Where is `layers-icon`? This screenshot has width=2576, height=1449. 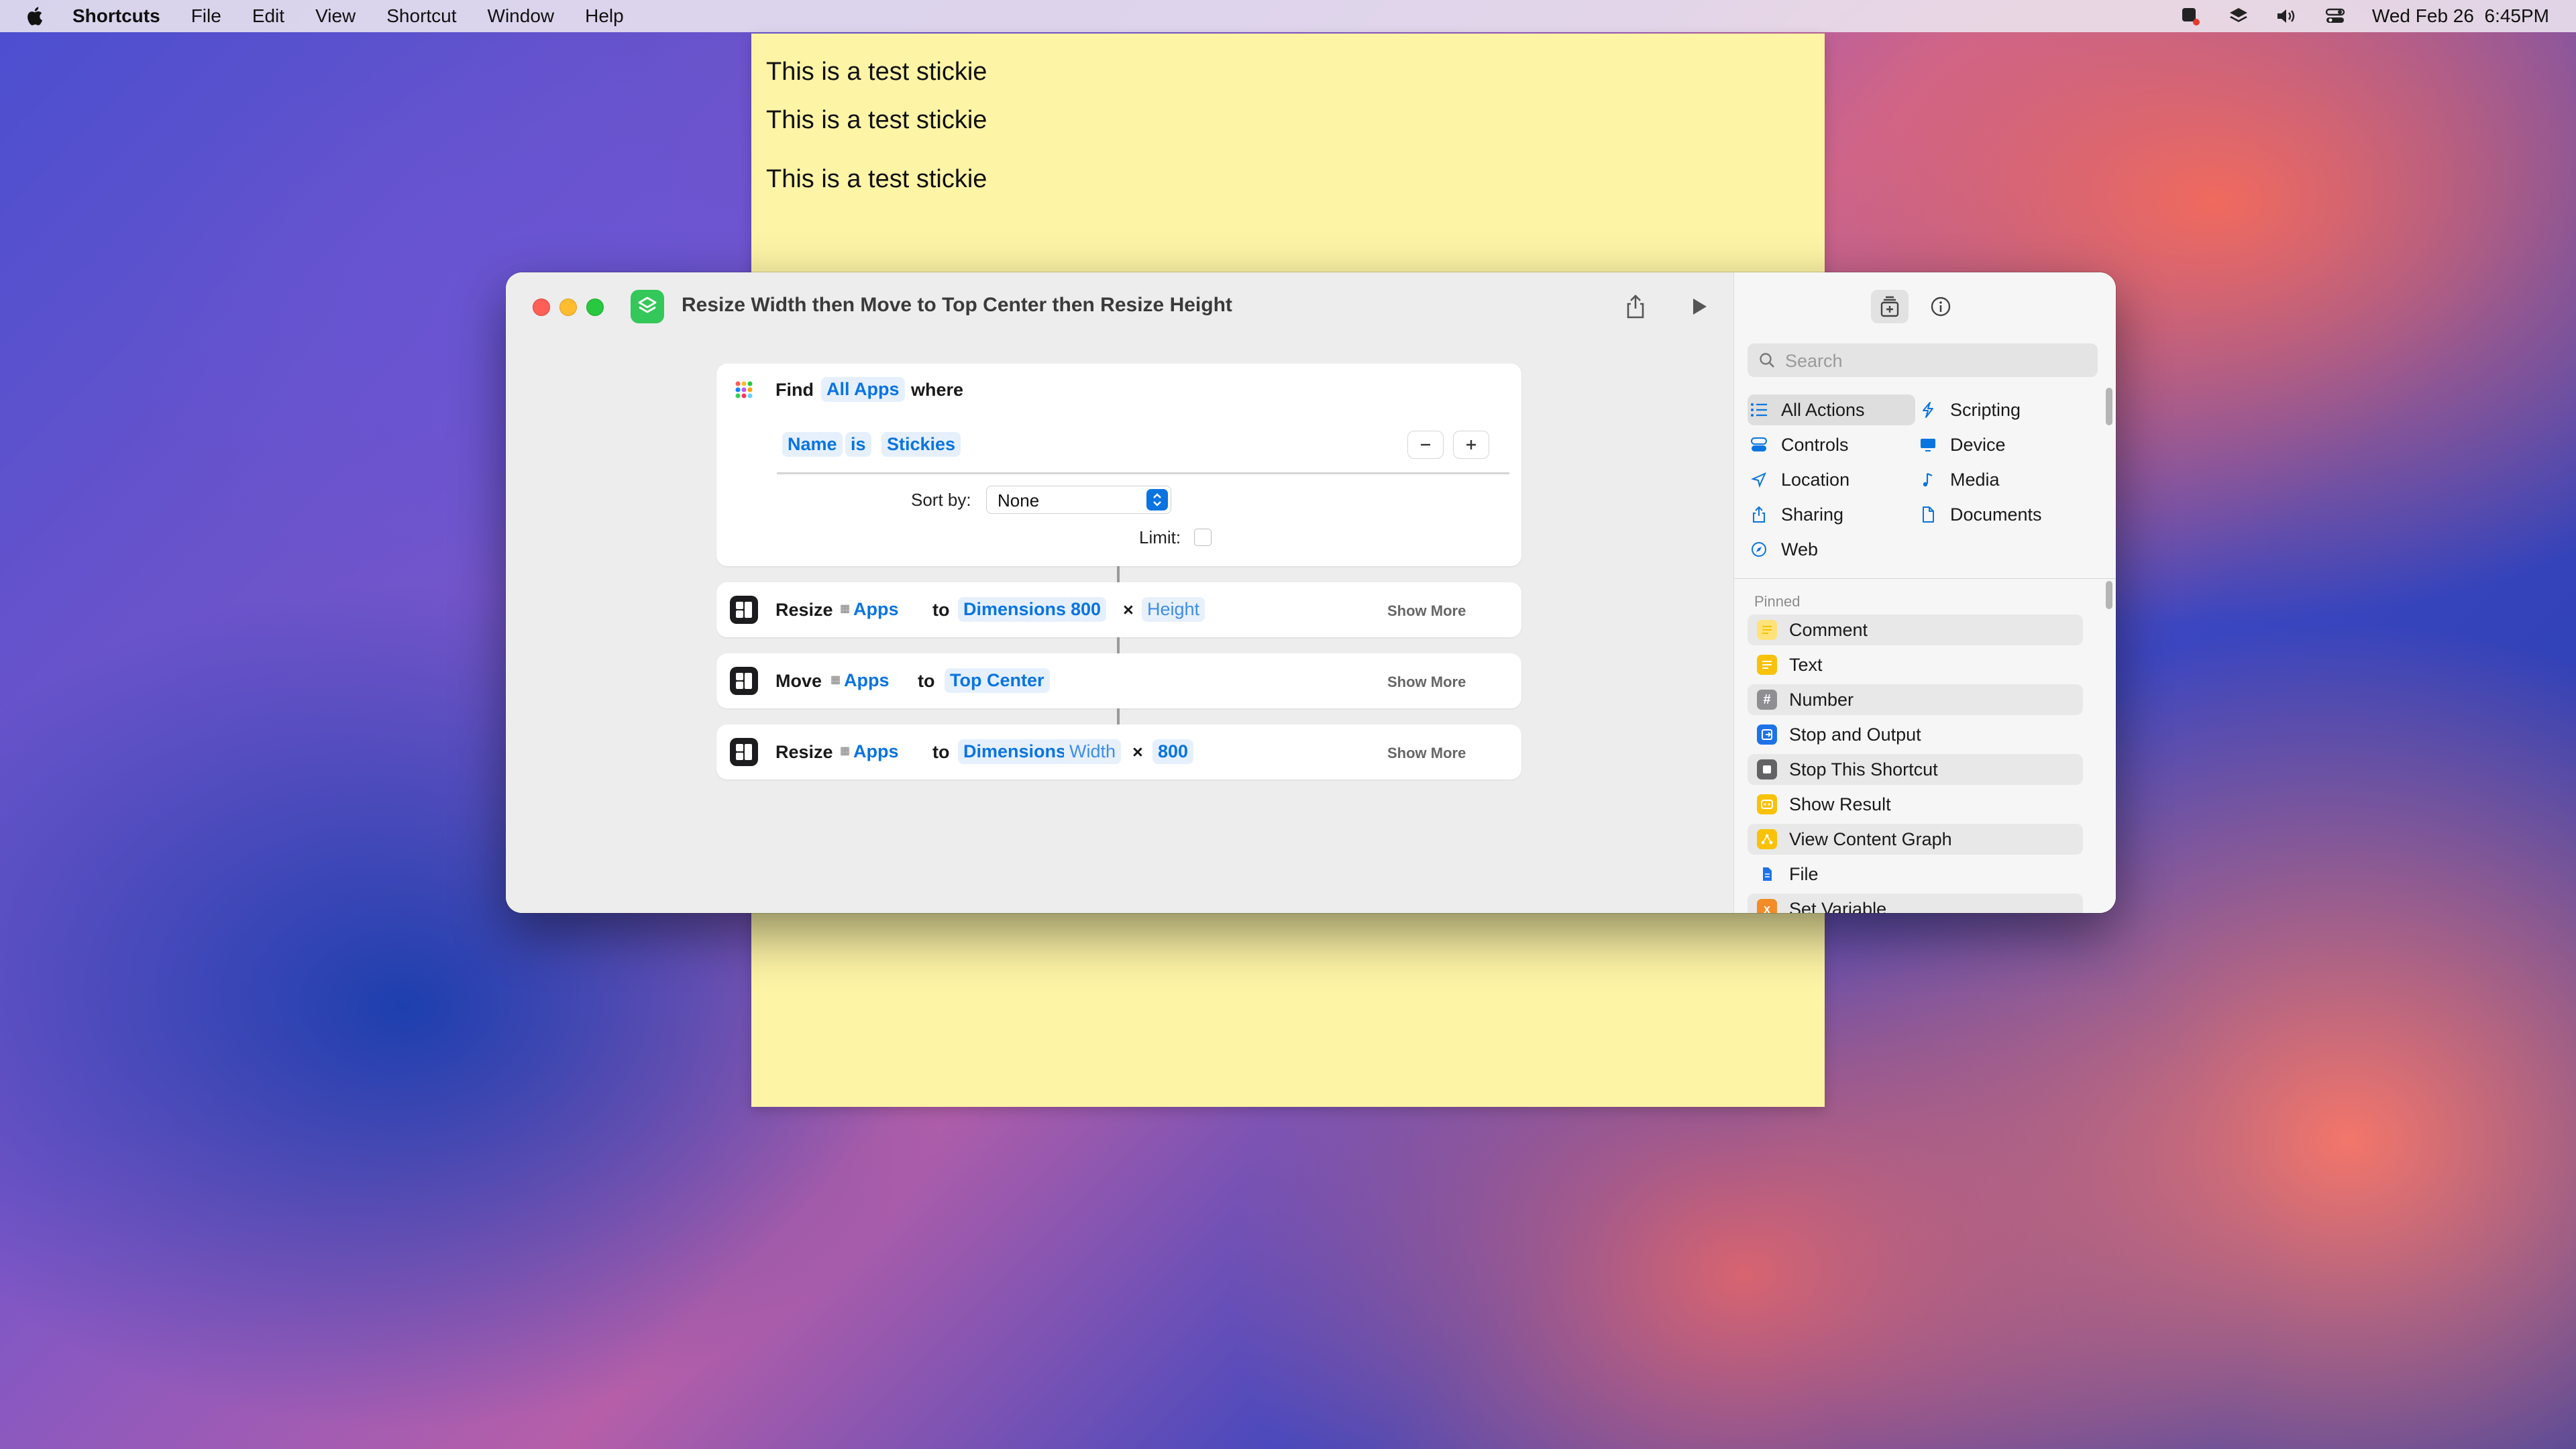
layers-icon is located at coordinates (2238, 16).